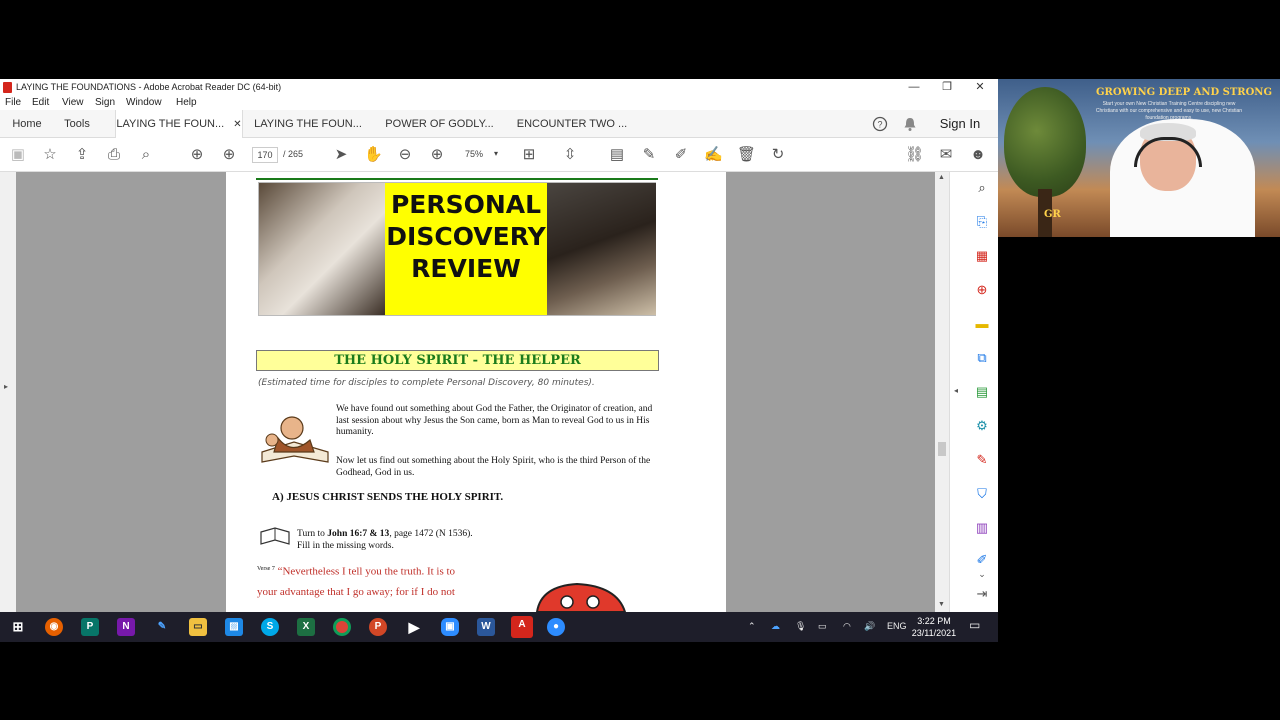  I want to click on pane-search-icon: ⌕, so click(982, 188).